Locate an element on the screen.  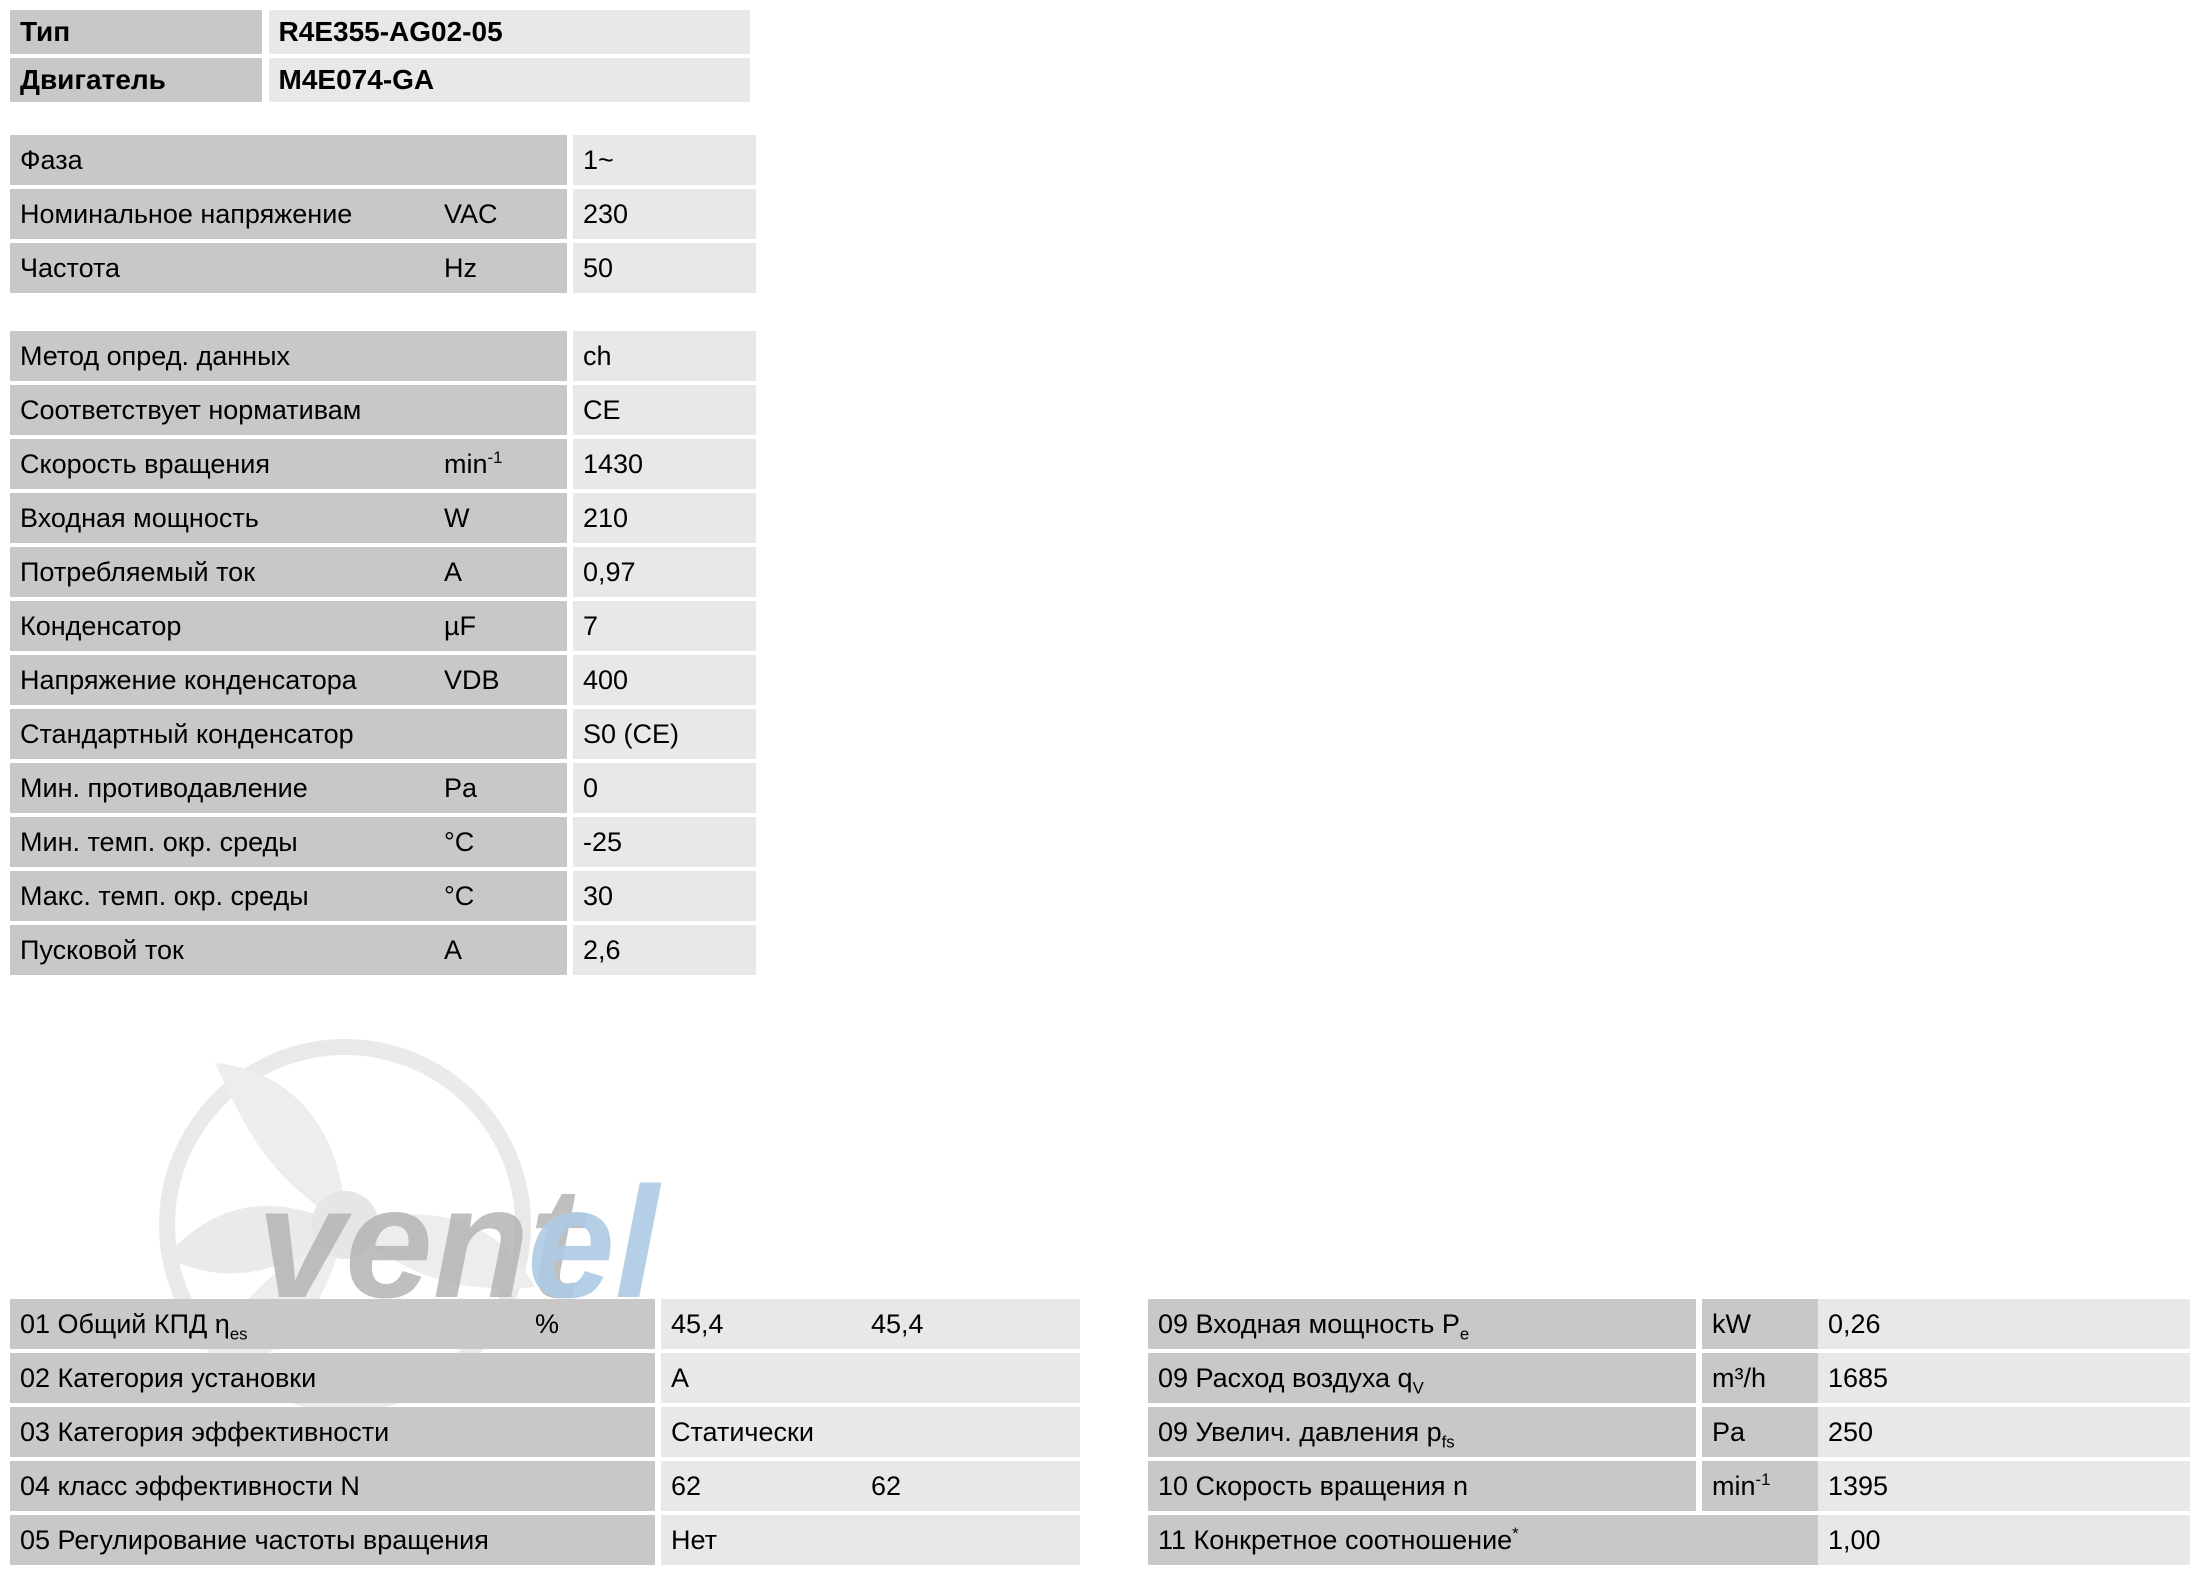
table-row: Фаза 1~ is located at coordinates (383, 160).